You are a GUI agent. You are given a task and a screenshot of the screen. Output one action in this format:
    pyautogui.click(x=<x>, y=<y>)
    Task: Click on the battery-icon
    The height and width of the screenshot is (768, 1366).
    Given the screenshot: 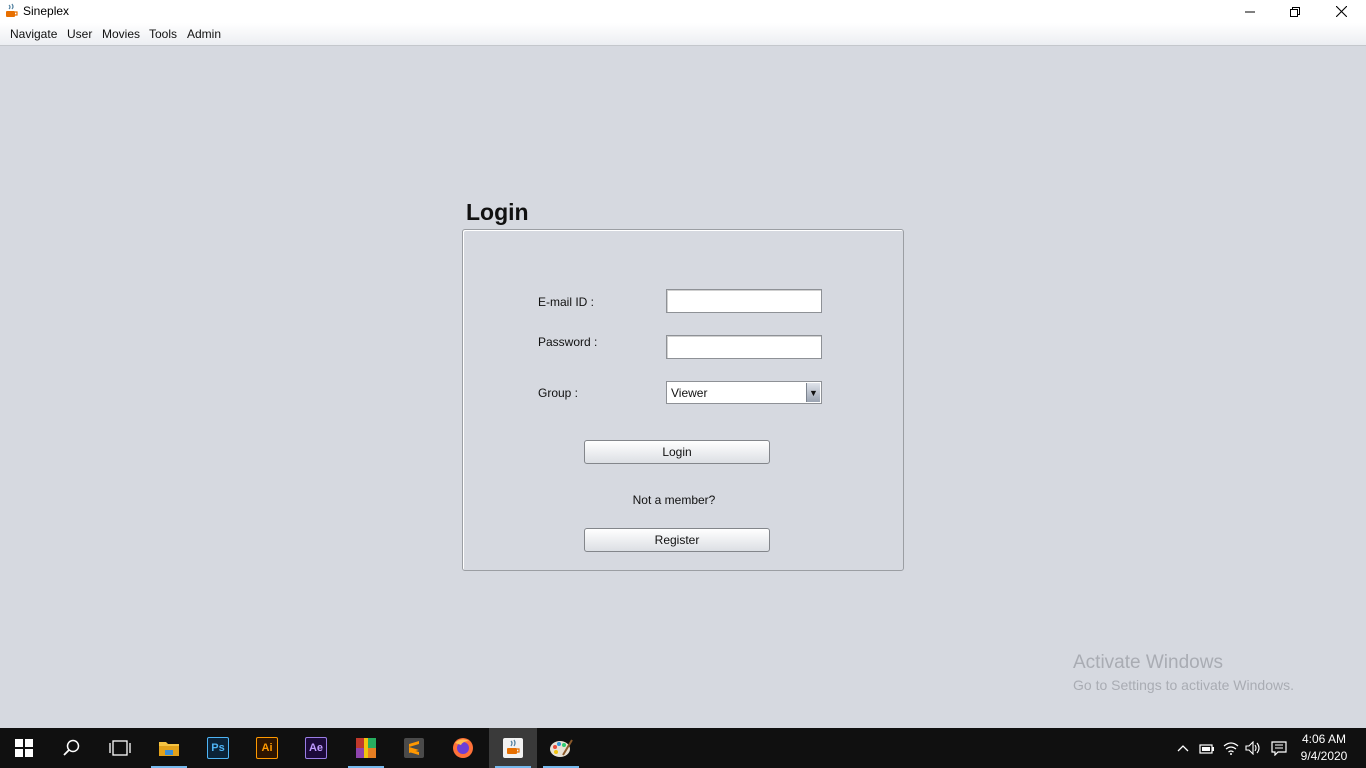 What is the action you would take?
    pyautogui.click(x=1206, y=749)
    